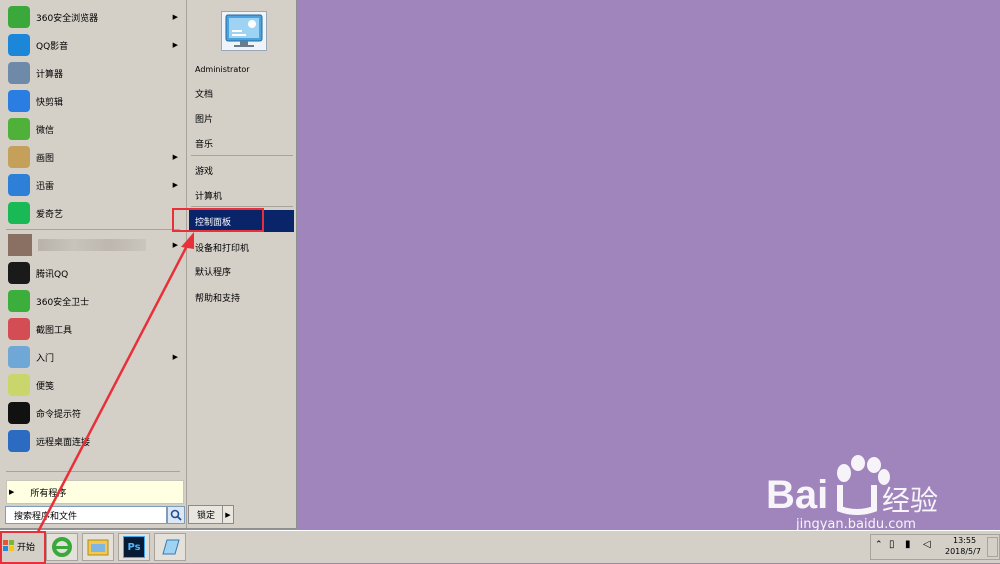 The height and width of the screenshot is (564, 1000). What do you see at coordinates (797, 495) in the screenshot?
I see `watermark-brand: Bai` at bounding box center [797, 495].